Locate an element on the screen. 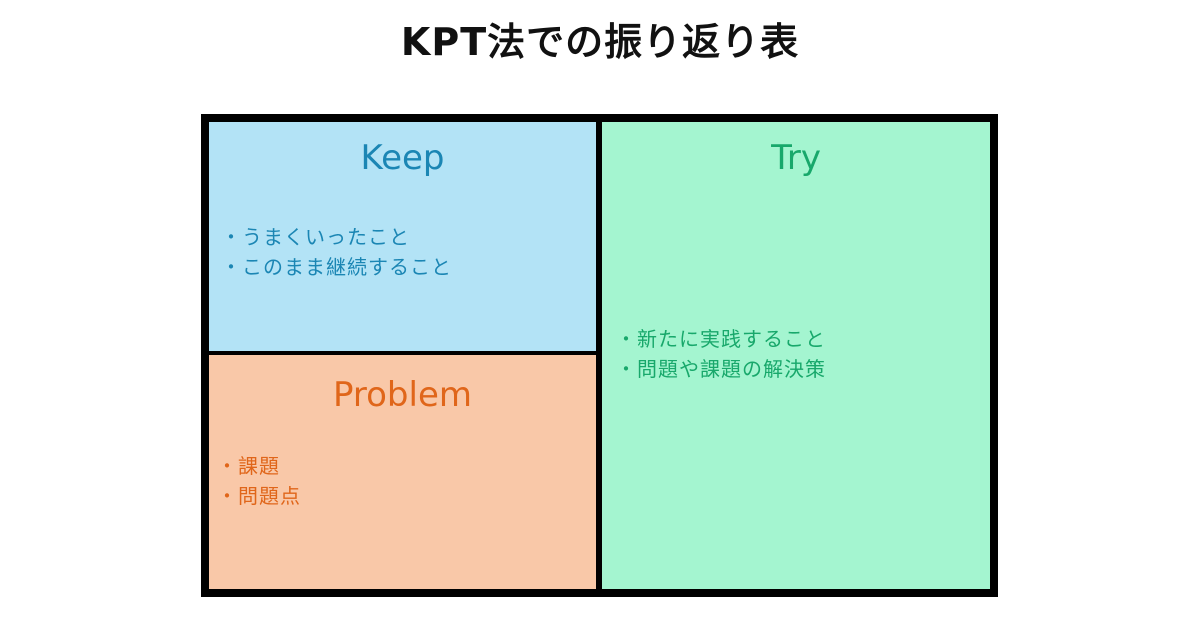 This screenshot has height=630, width=1200. list-item: ・新たに実践すること is located at coordinates (721, 339).